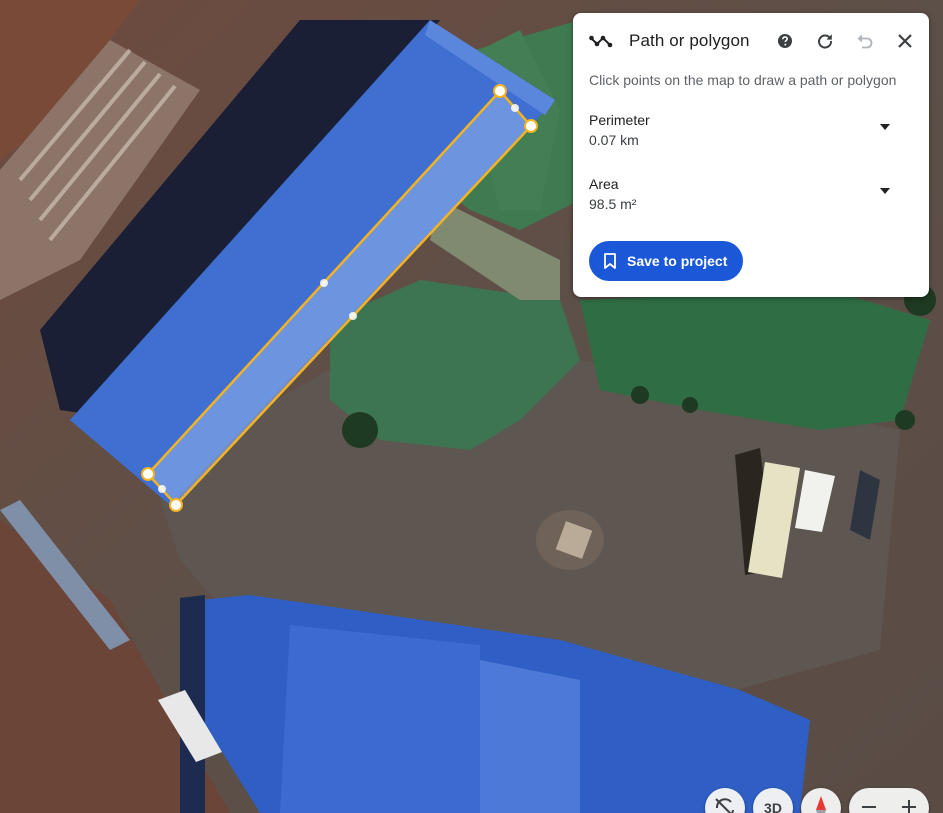 The image size is (943, 813). I want to click on undo-button, so click(865, 41).